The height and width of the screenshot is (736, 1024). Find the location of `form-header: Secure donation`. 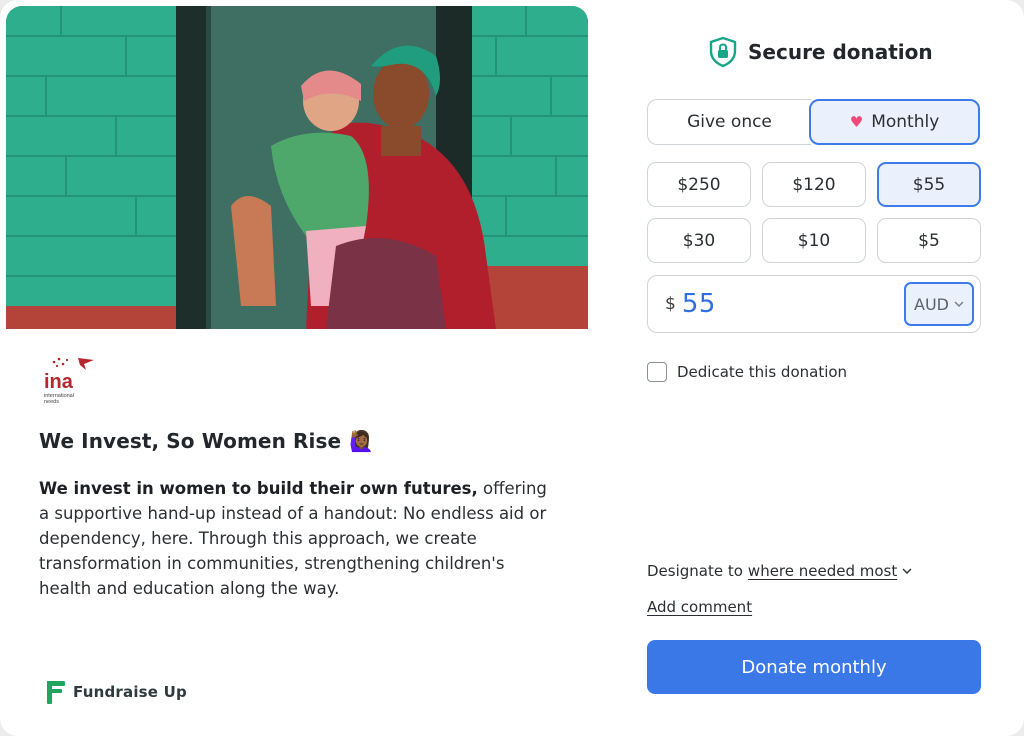

form-header: Secure donation is located at coordinates (820, 52).